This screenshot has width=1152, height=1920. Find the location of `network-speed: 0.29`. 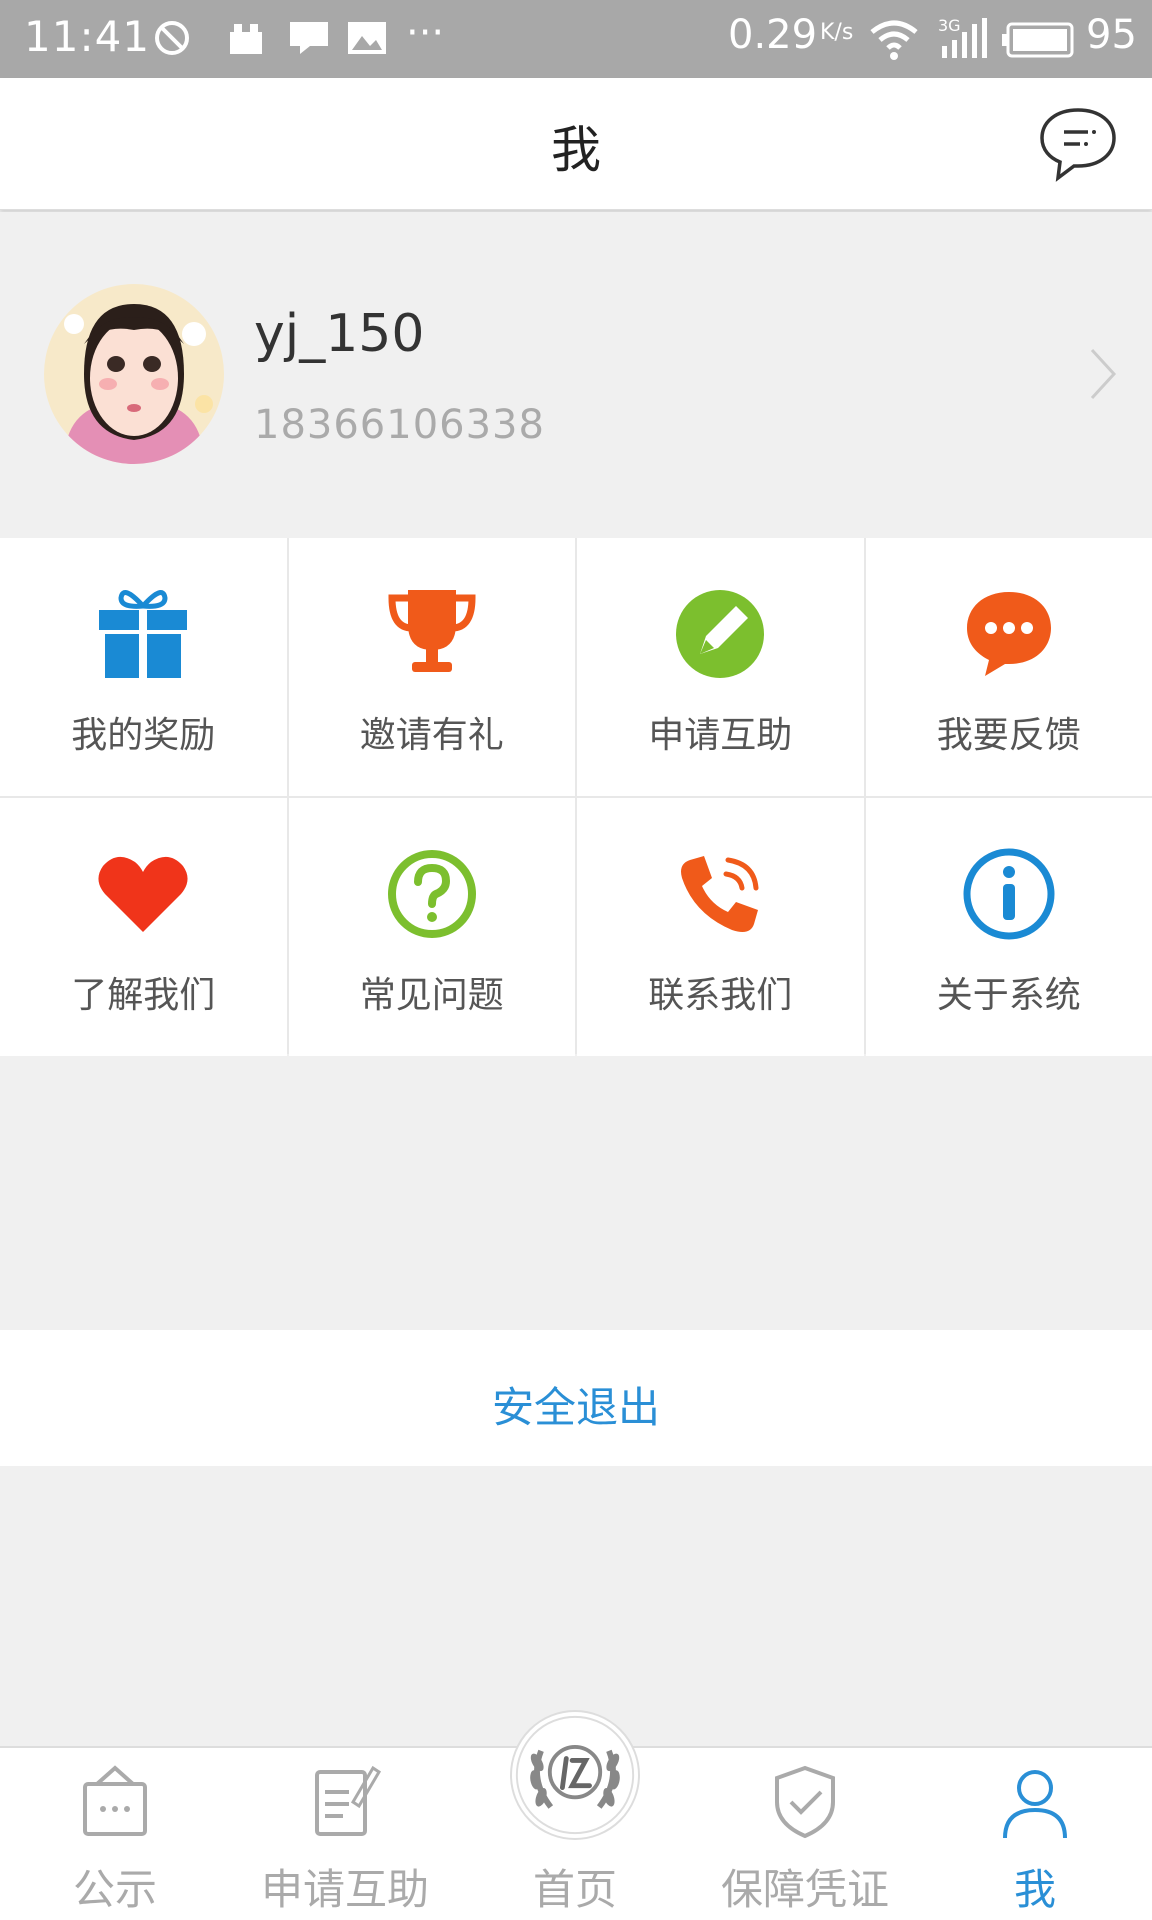

network-speed: 0.29 is located at coordinates (773, 35).